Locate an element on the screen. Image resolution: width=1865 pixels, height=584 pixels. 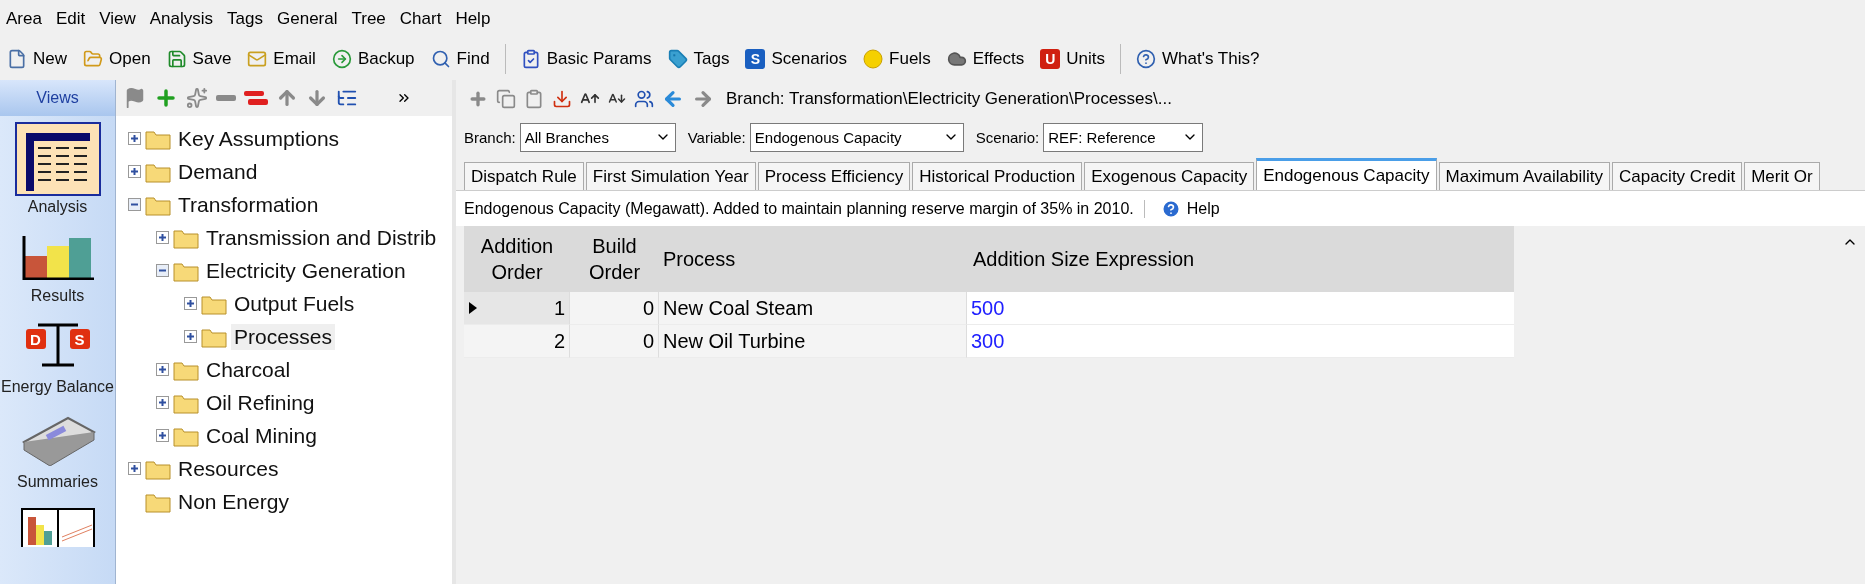
tree-node: Oil Refining is located at coordinates (260, 402).